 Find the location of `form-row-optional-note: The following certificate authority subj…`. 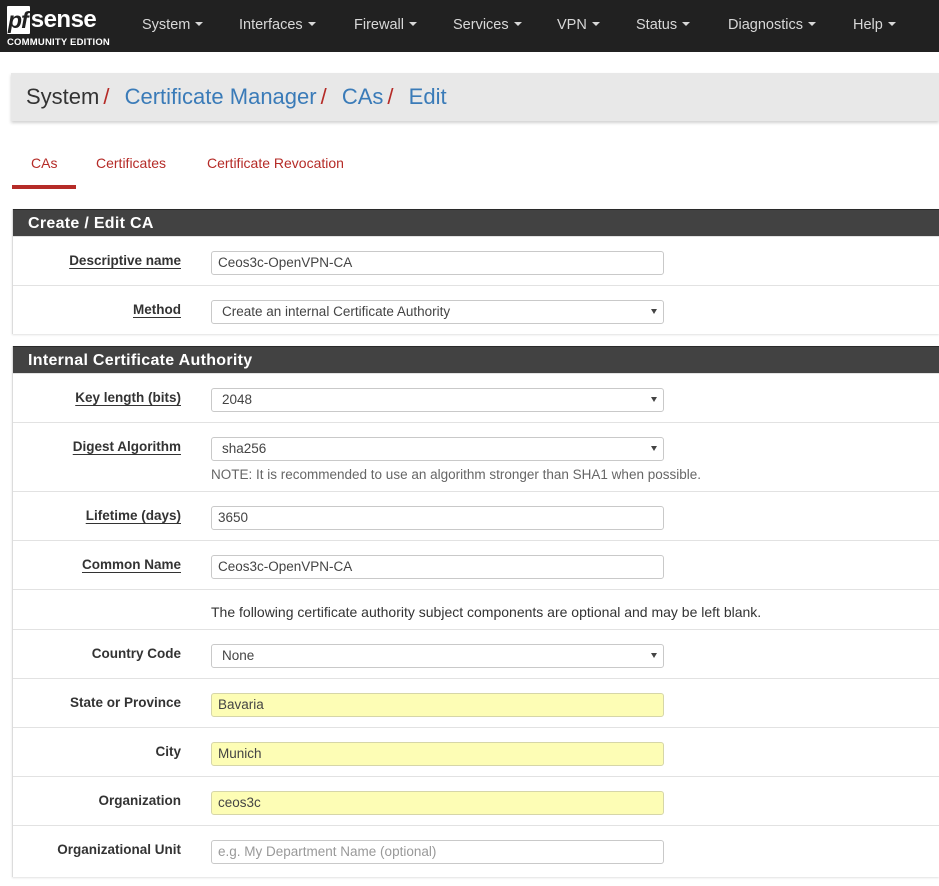

form-row-optional-note: The following certificate authority subj… is located at coordinates (476, 609).